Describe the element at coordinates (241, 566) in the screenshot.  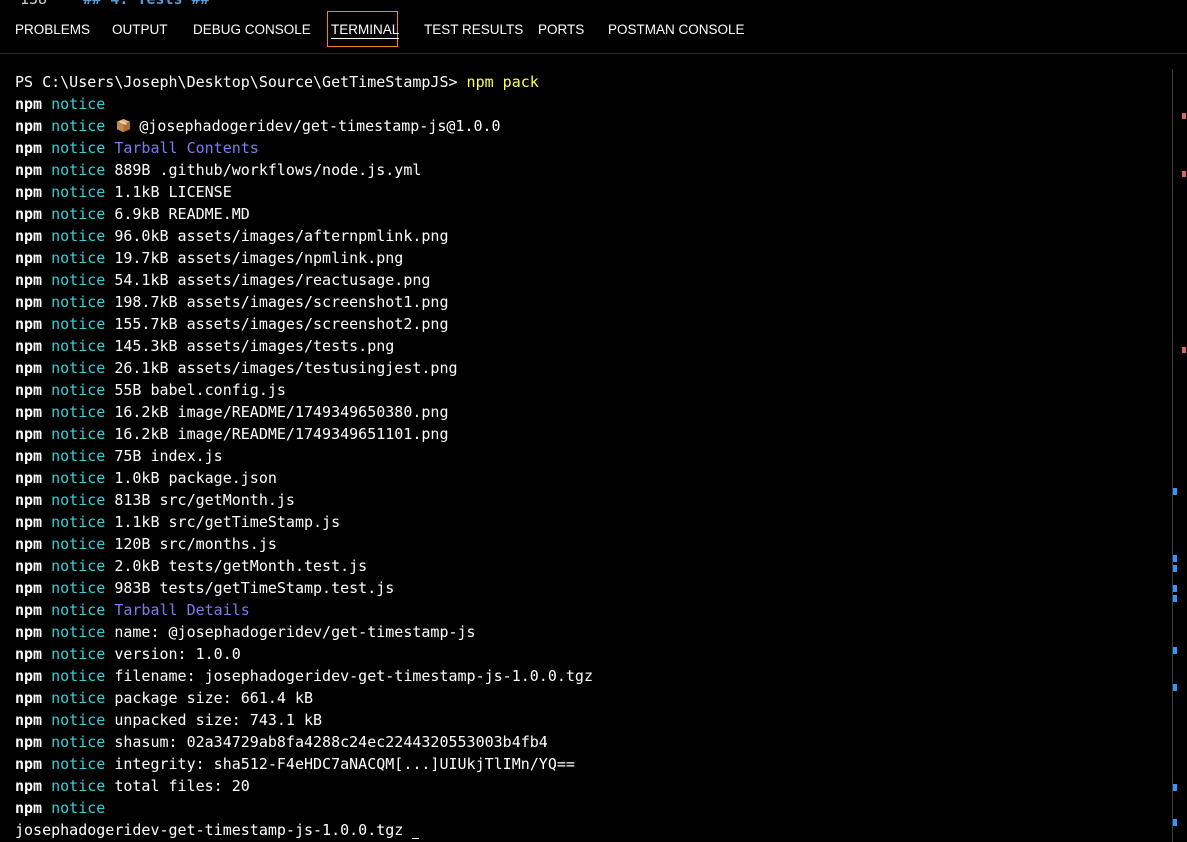
I see `notice-text: 2.0kB tests/getMonth.test.js` at that location.